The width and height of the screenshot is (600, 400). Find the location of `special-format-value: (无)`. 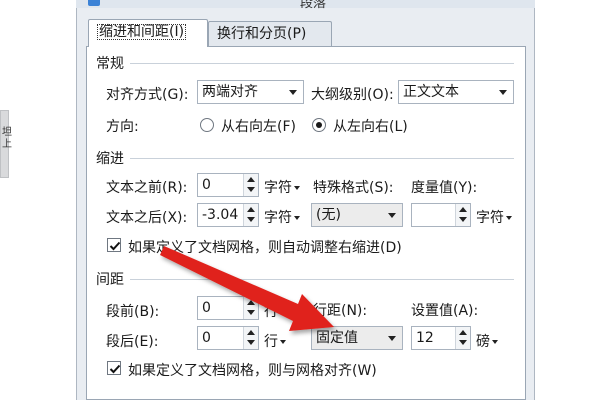

special-format-value: (无) is located at coordinates (328, 215).